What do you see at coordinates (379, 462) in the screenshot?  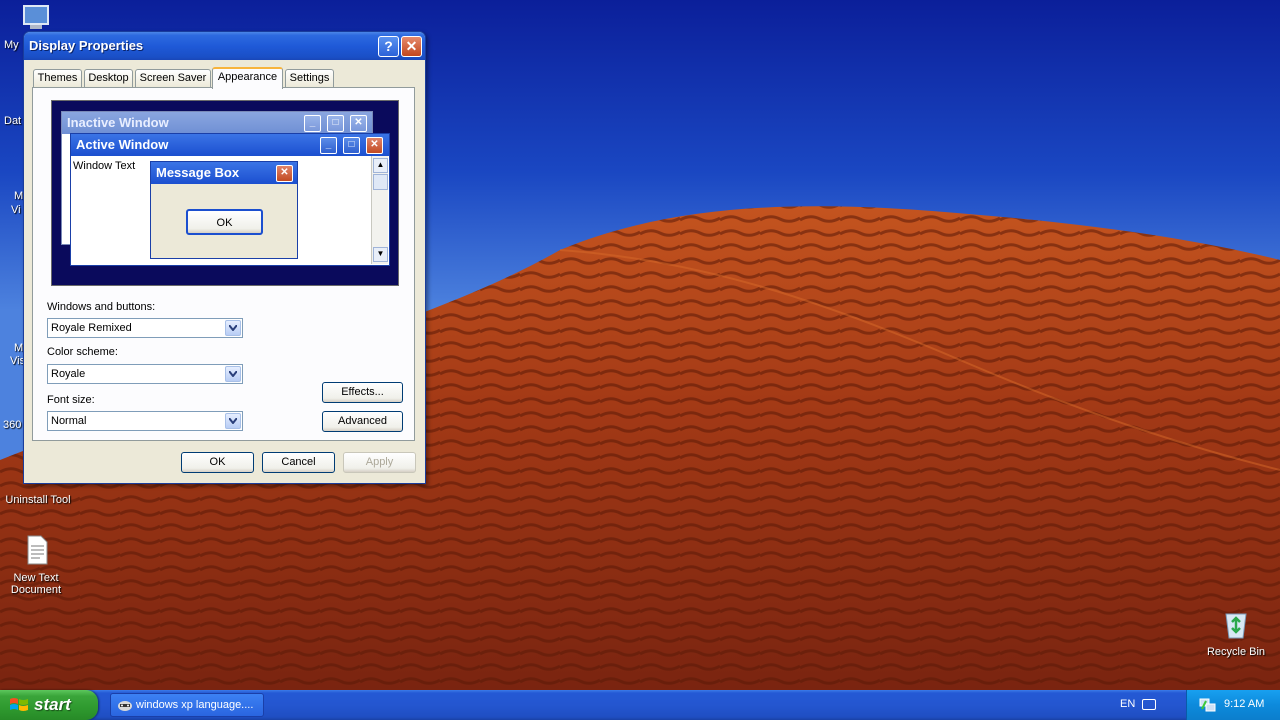 I see `apply-button: Apply` at bounding box center [379, 462].